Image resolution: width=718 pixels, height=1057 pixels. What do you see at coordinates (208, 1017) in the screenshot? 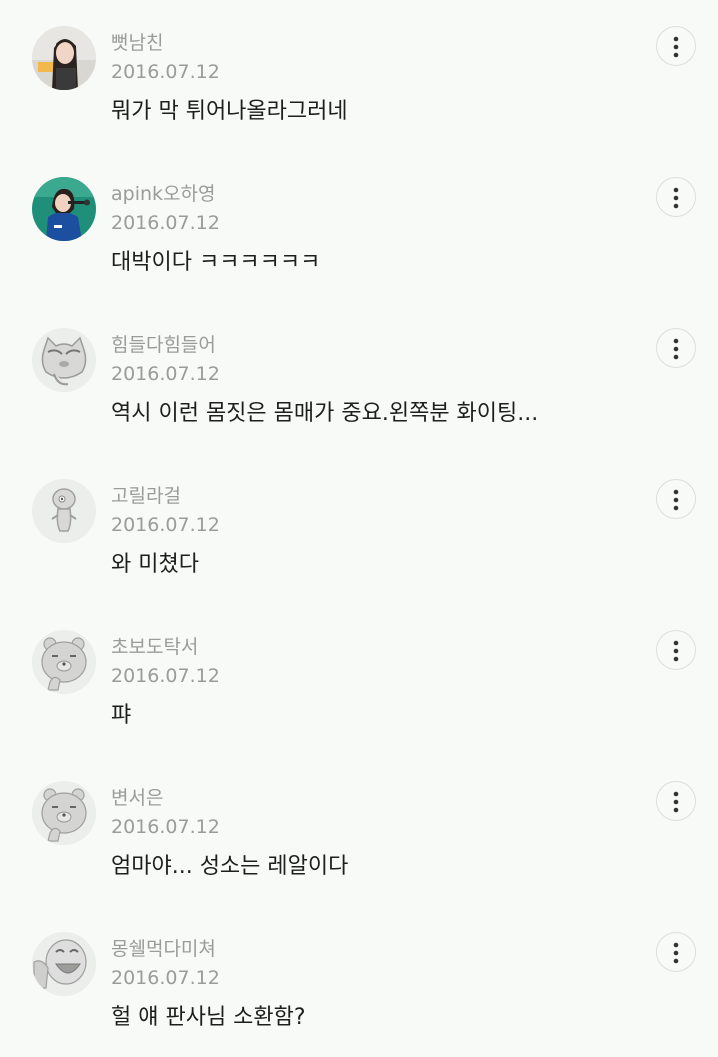
I see `comment-text: 헐 얘 판사님 소환함?` at bounding box center [208, 1017].